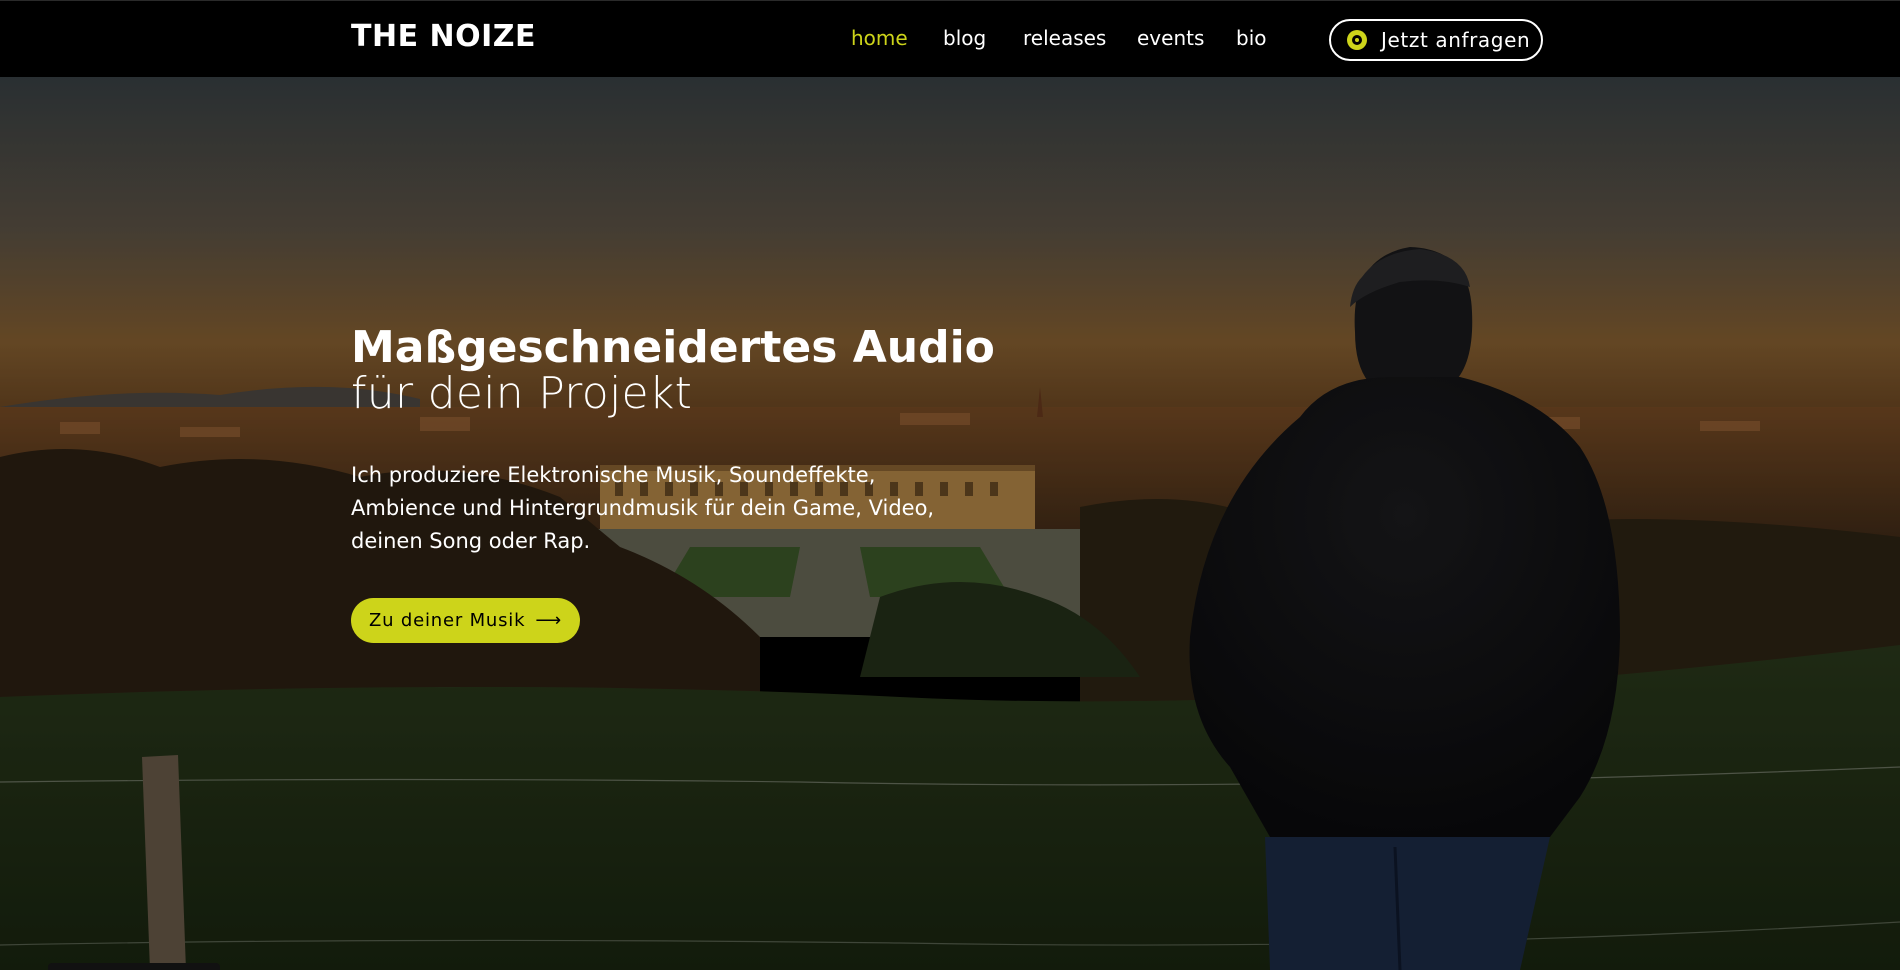 Image resolution: width=1900 pixels, height=970 pixels. I want to click on arrow-right-icon: ⟶, so click(548, 620).